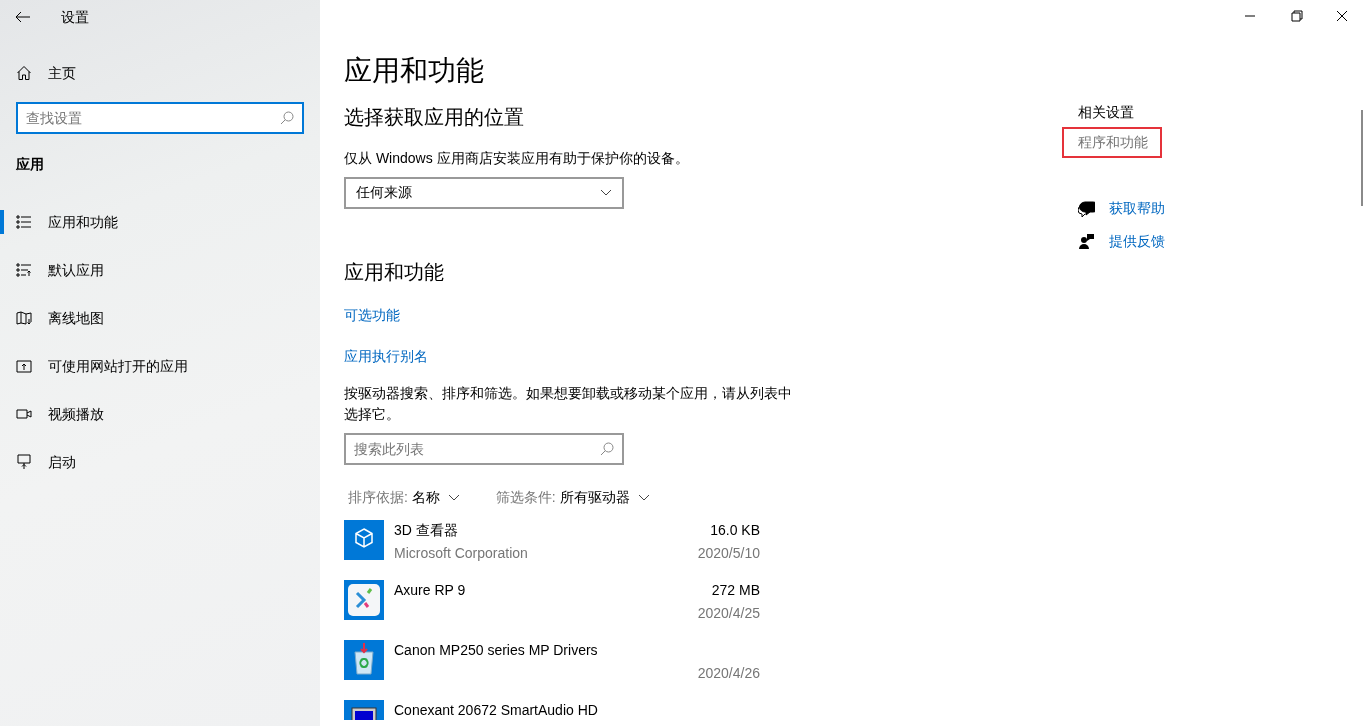 This screenshot has width=1365, height=726. I want to click on map-icon, so click(24, 318).